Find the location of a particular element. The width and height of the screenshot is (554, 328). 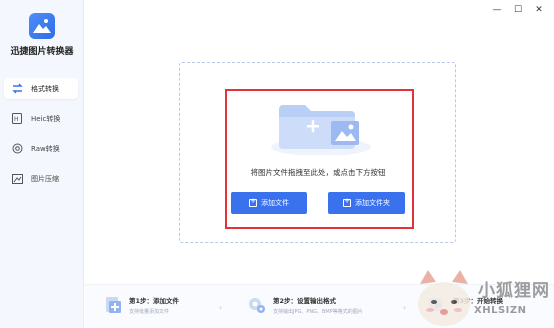

add-file-step-icon is located at coordinates (113, 305).